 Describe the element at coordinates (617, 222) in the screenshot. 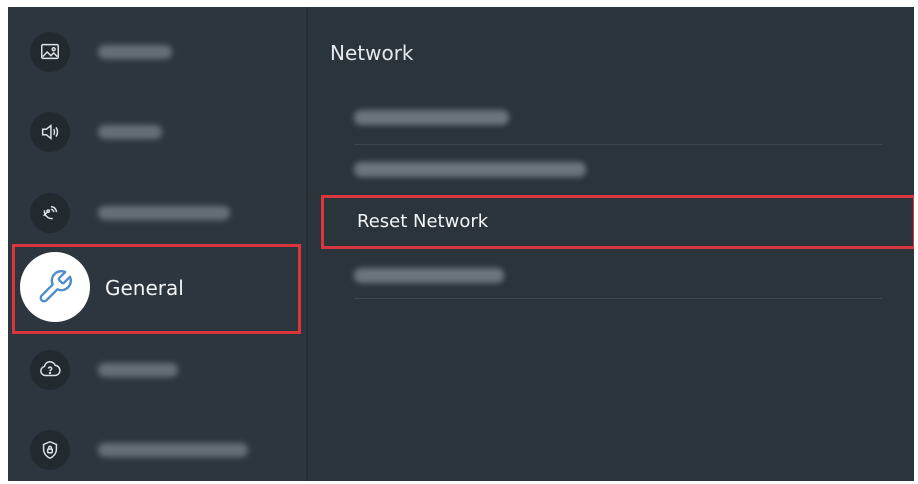

I see `menu-item-reset-network: Reset Network` at that location.